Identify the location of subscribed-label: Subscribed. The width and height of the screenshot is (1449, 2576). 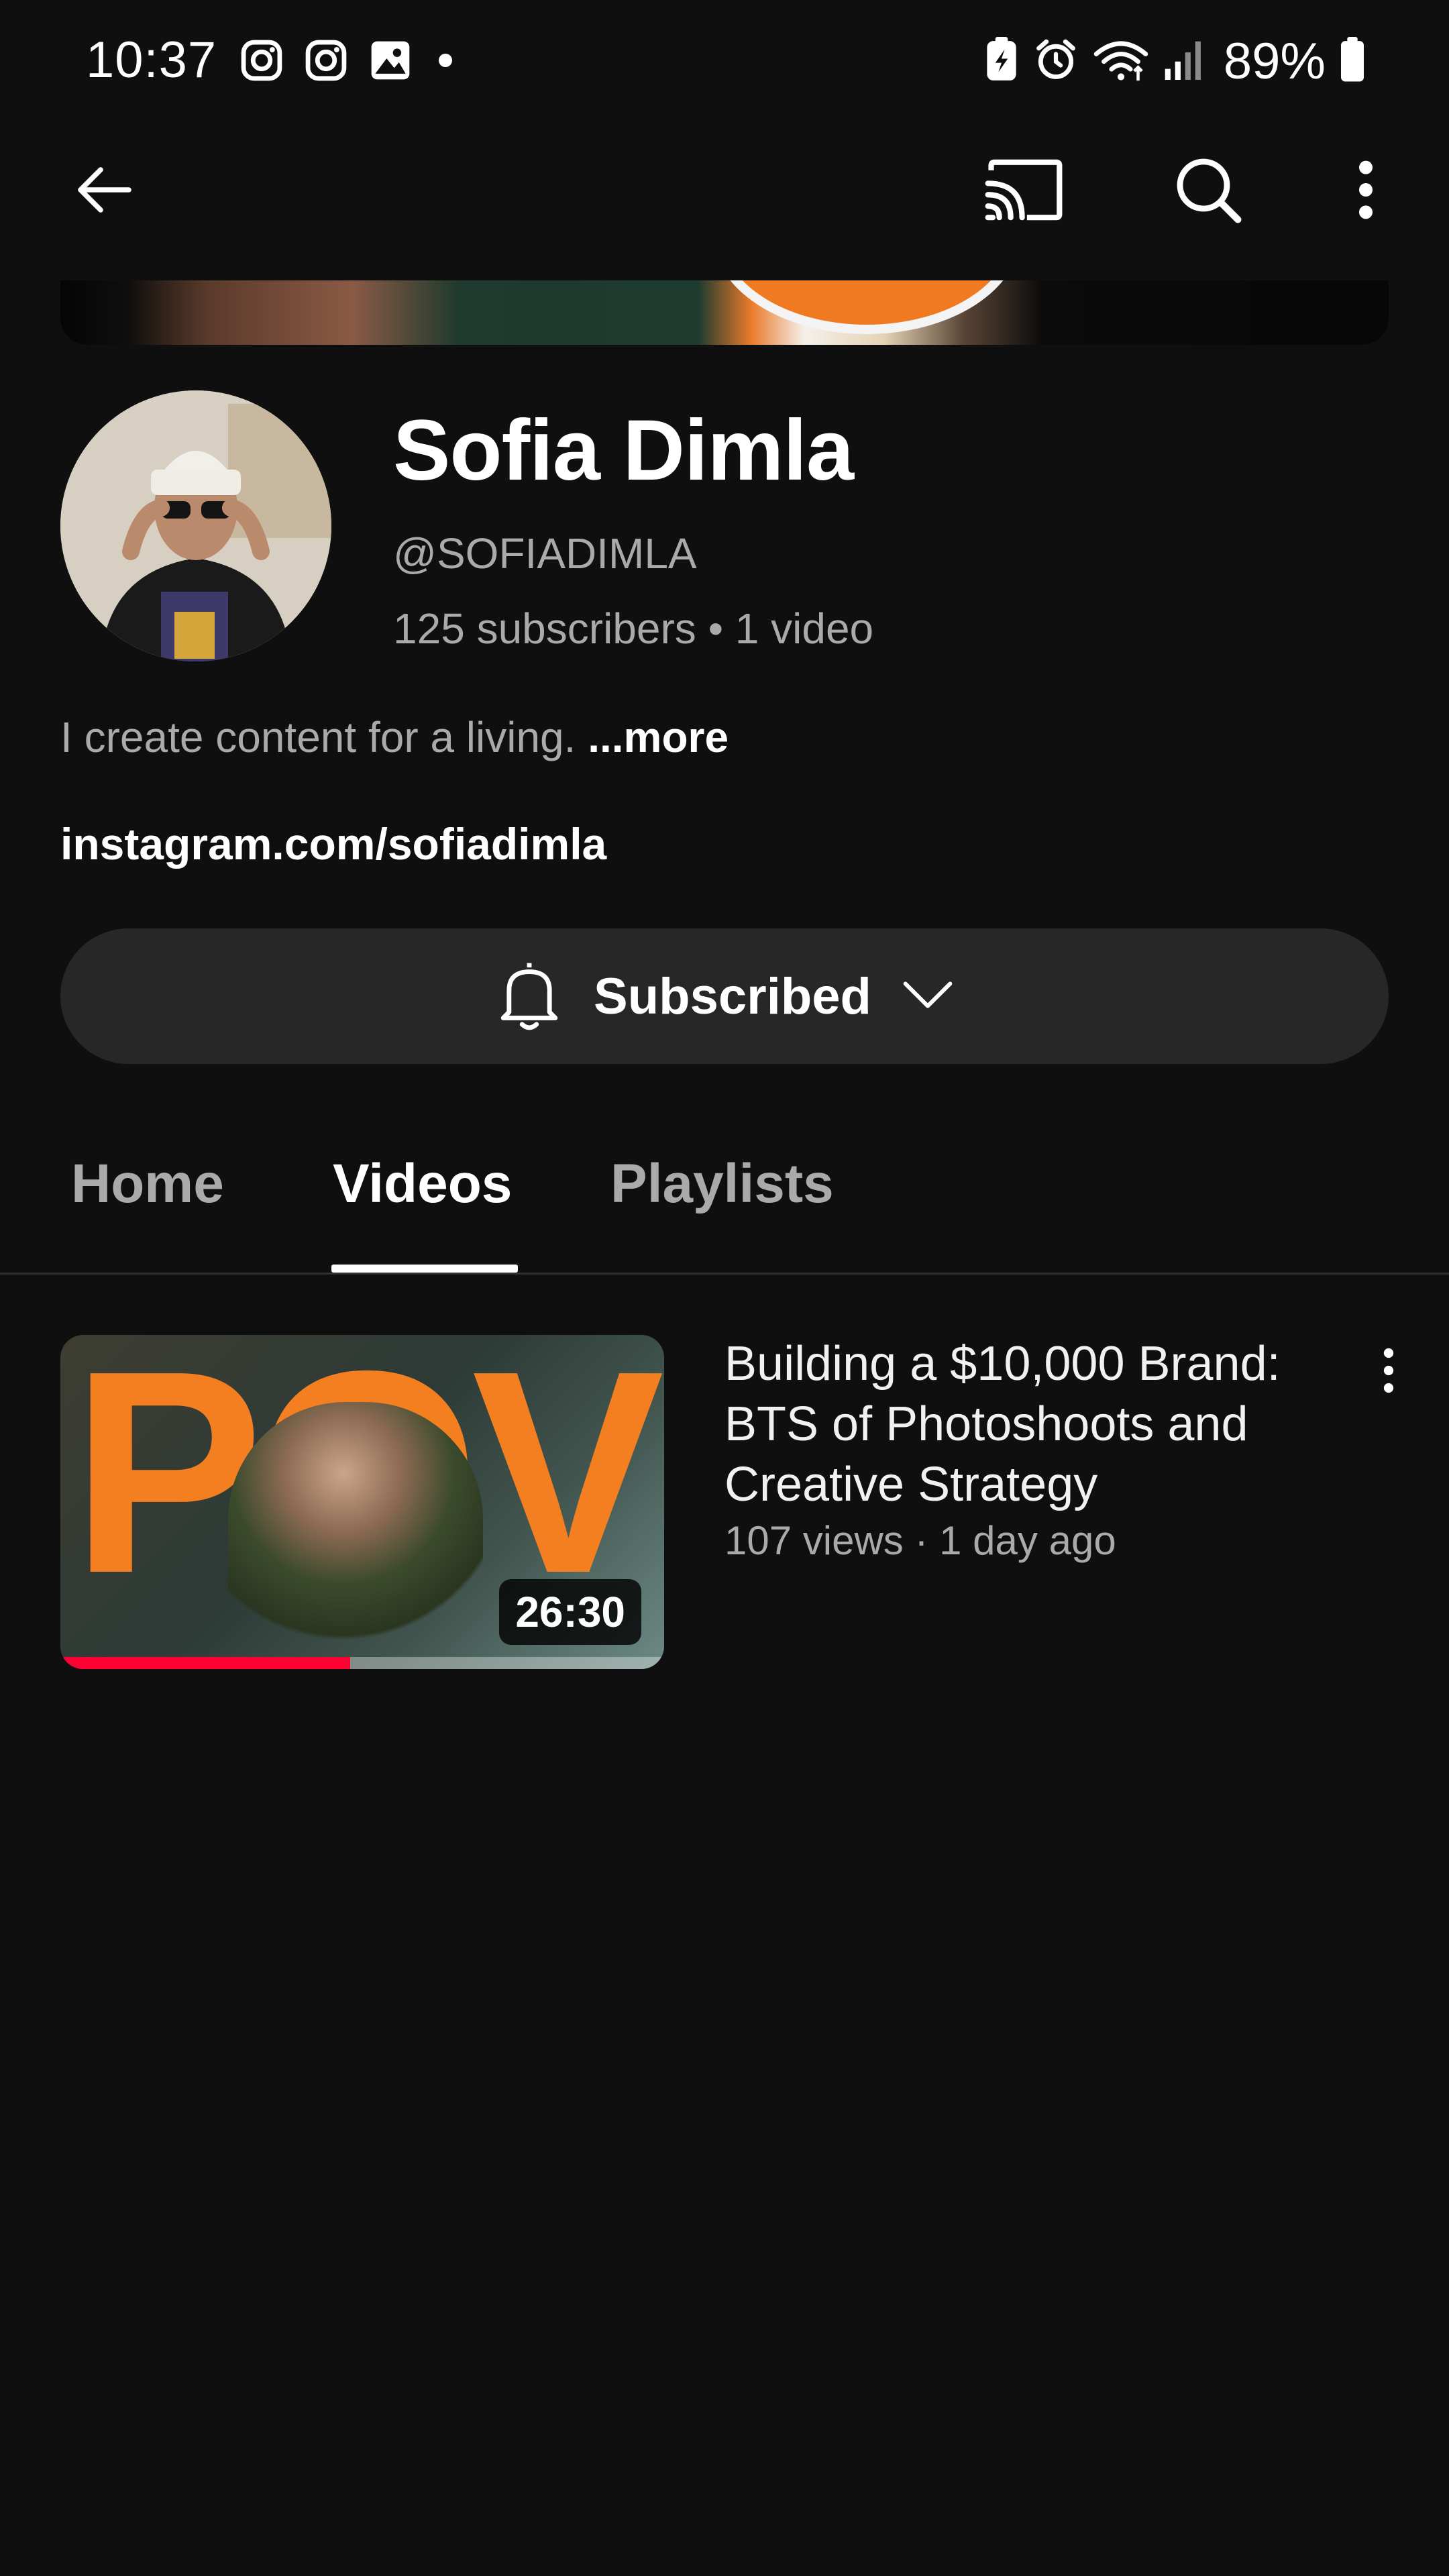
(732, 996).